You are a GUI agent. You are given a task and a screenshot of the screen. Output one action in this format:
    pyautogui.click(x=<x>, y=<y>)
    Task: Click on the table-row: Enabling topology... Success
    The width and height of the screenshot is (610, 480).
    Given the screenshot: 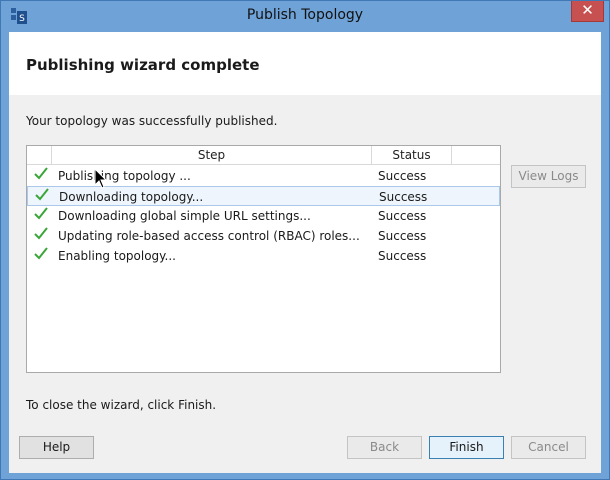 What is the action you would take?
    pyautogui.click(x=263, y=256)
    